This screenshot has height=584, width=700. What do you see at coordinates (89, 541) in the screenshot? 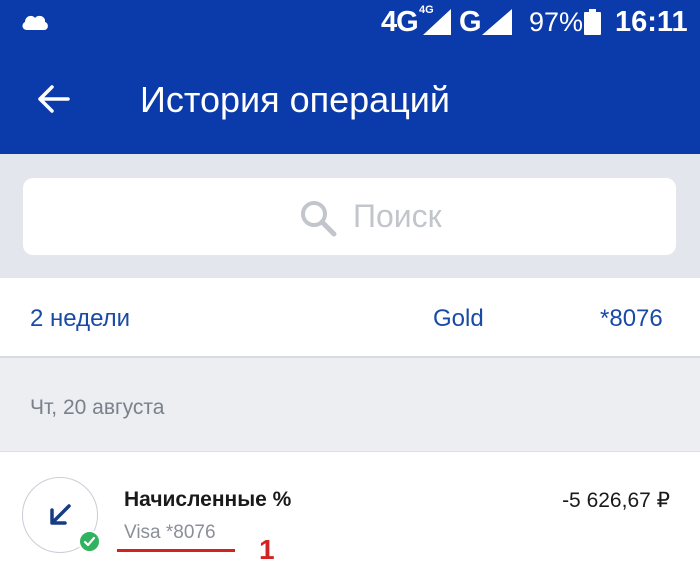
I see `status-check-icon` at bounding box center [89, 541].